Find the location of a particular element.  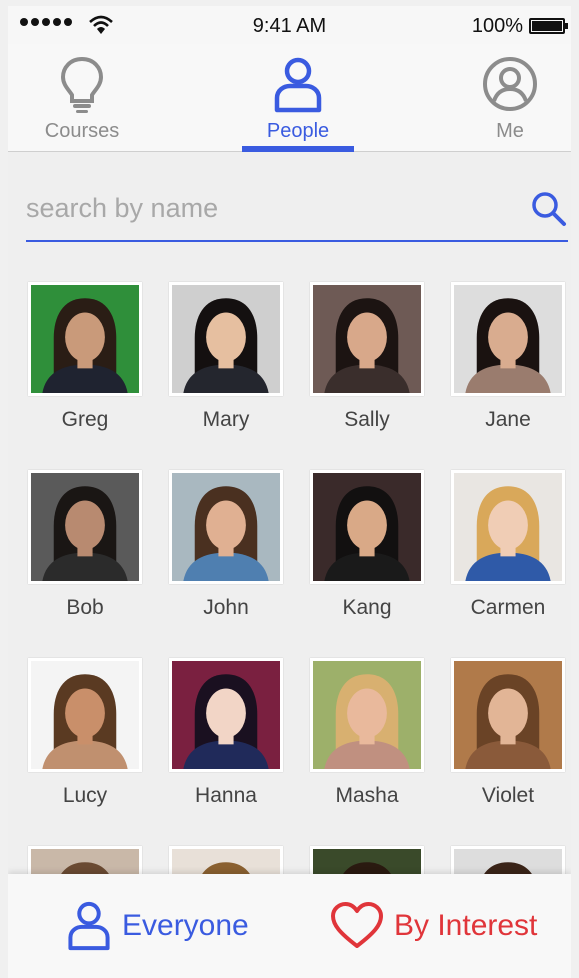

status-bar: 9:41 AM 100% is located at coordinates (289, 25).